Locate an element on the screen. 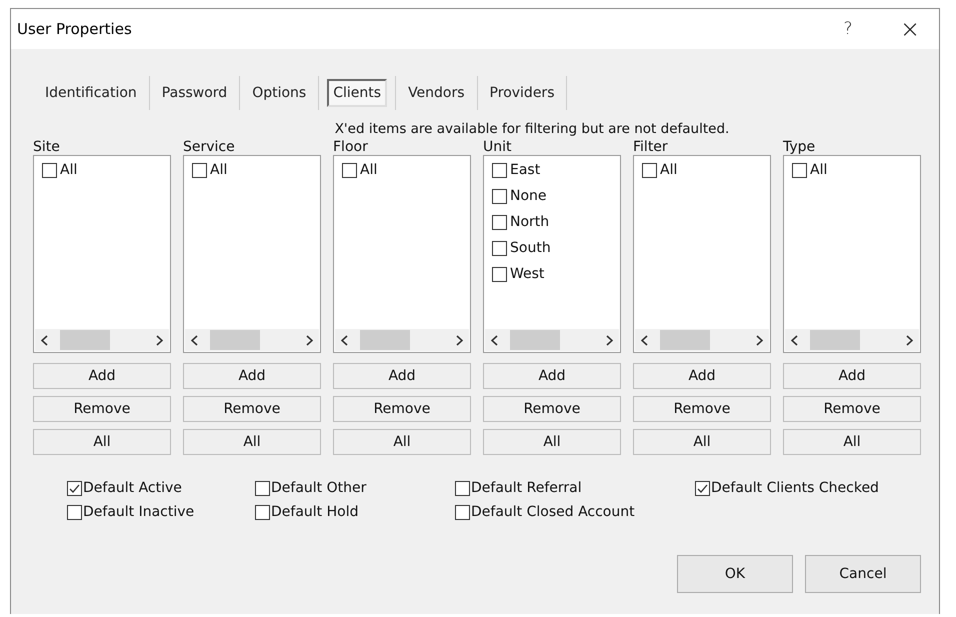  list-label: Site is located at coordinates (47, 147).